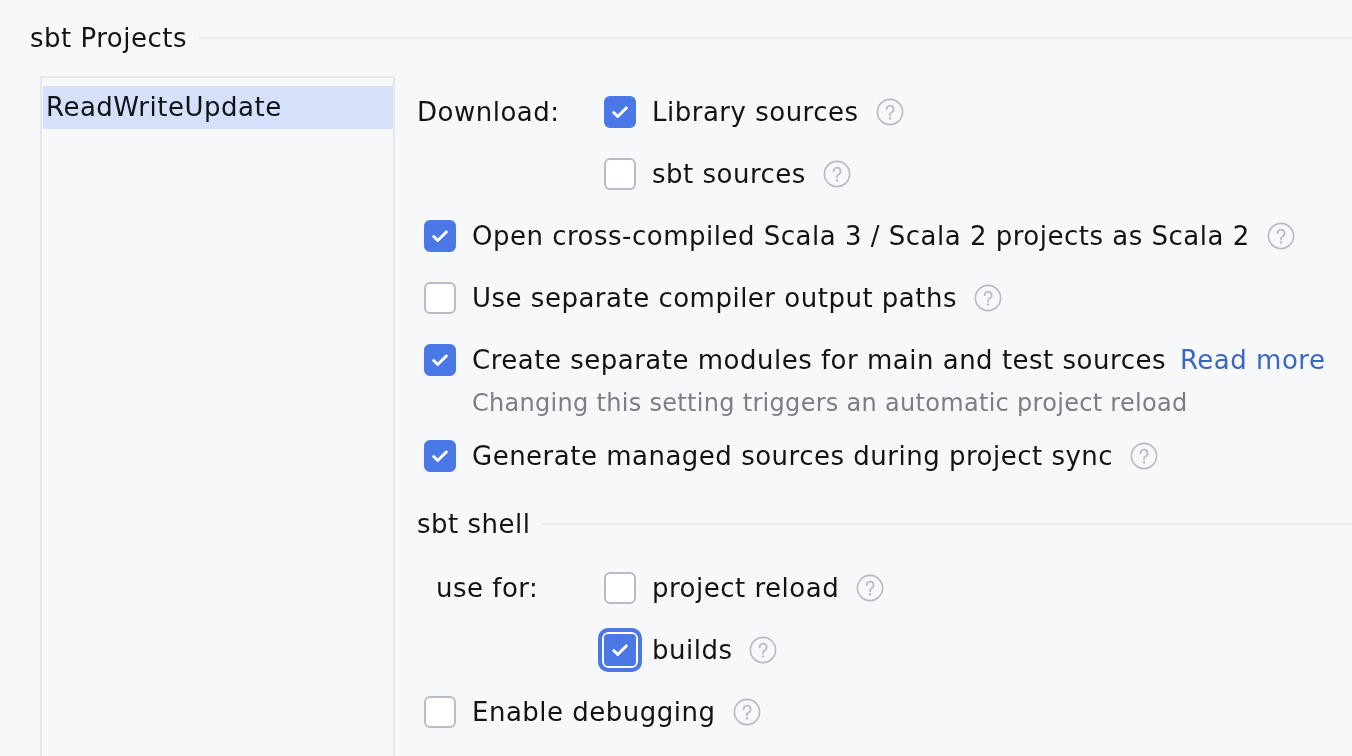  I want to click on checkbox-label: builds, so click(692, 650).